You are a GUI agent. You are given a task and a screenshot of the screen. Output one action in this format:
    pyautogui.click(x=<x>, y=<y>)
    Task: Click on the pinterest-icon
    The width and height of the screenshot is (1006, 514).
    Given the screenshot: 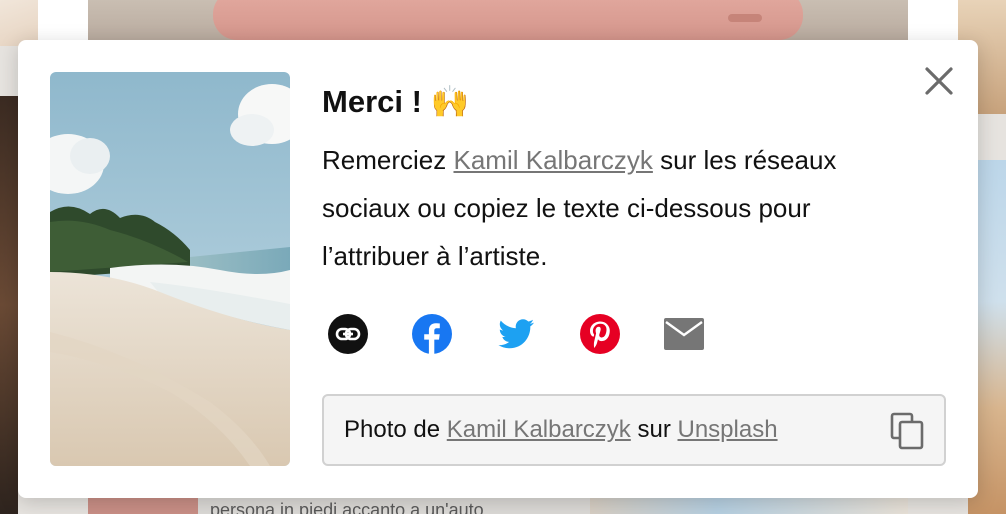 What is the action you would take?
    pyautogui.click(x=600, y=334)
    